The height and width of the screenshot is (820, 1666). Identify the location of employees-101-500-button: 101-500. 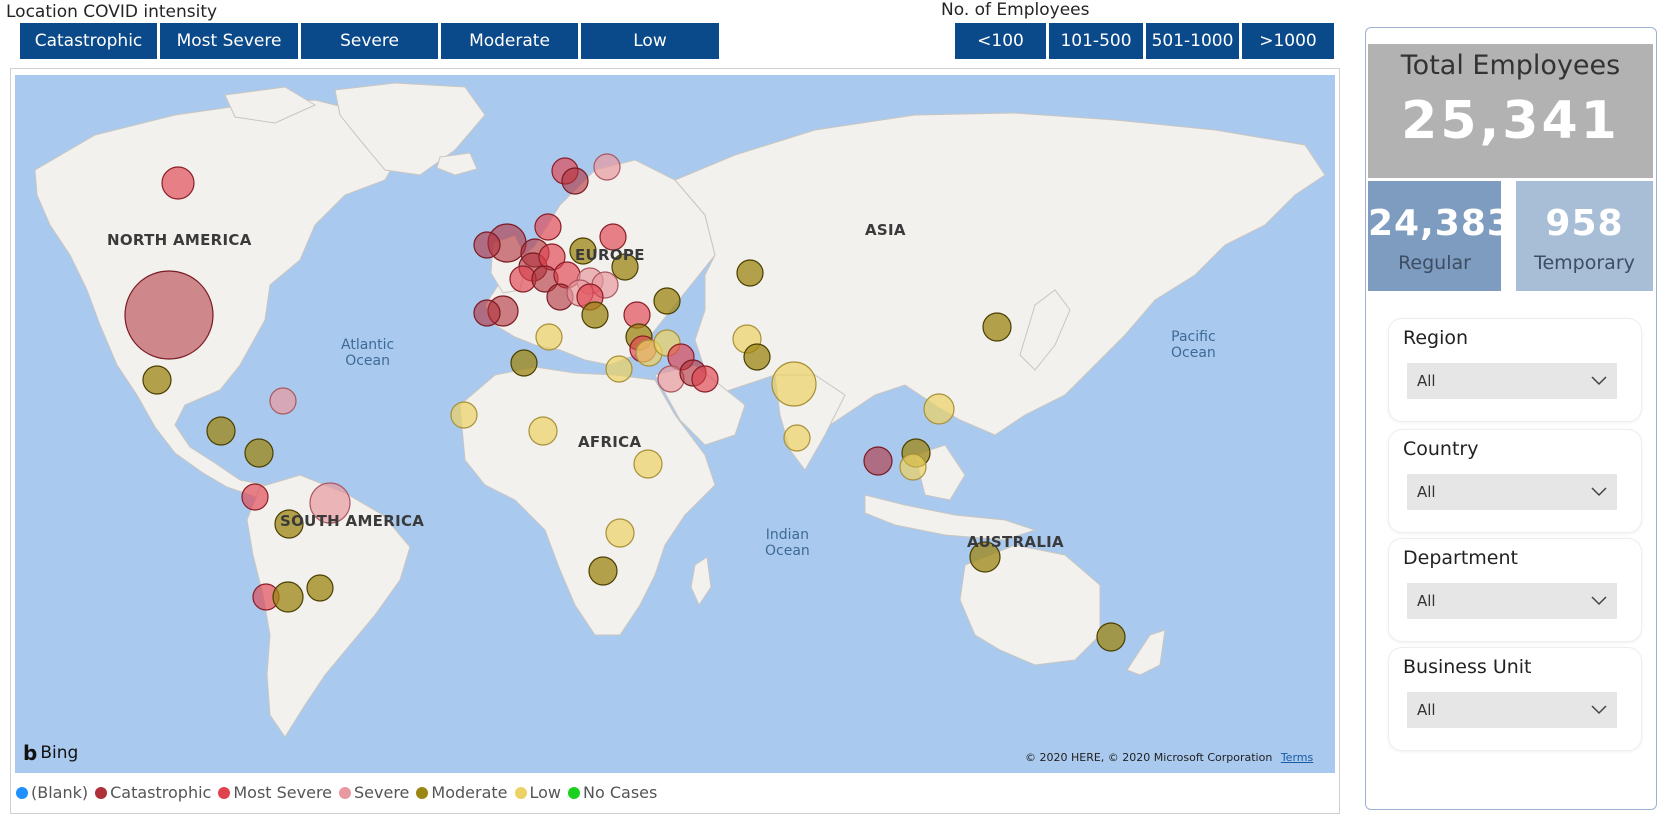
(1096, 41).